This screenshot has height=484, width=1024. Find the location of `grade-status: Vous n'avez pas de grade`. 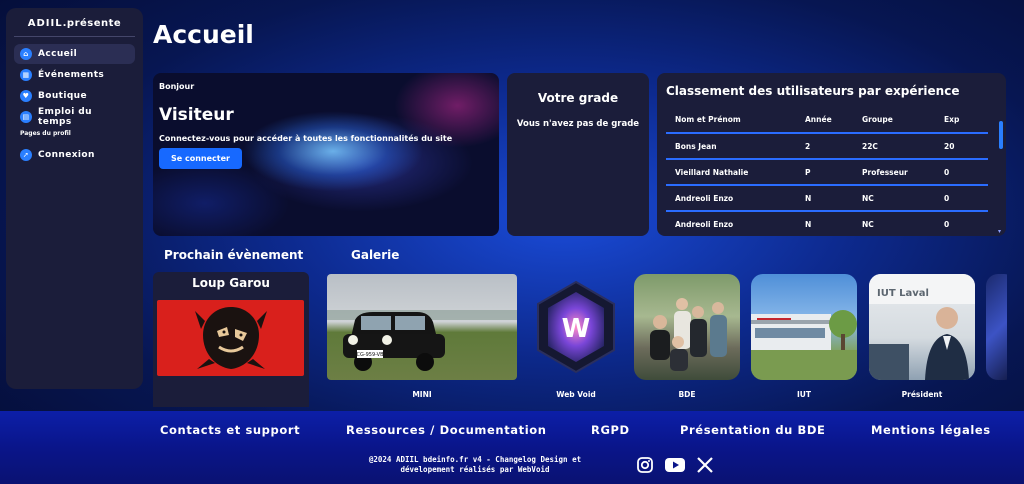

grade-status: Vous n'avez pas de grade is located at coordinates (578, 124).